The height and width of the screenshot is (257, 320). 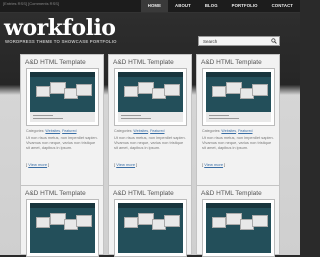 I want to click on main-nav: HOME ABOUT BLOG PORTFOLIO CONTACT, so click(x=220, y=6).